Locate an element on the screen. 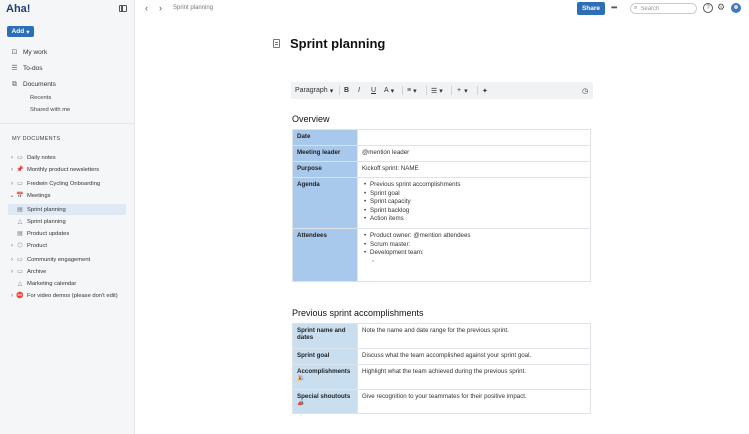  text-color-button: A ▾ is located at coordinates (389, 90).